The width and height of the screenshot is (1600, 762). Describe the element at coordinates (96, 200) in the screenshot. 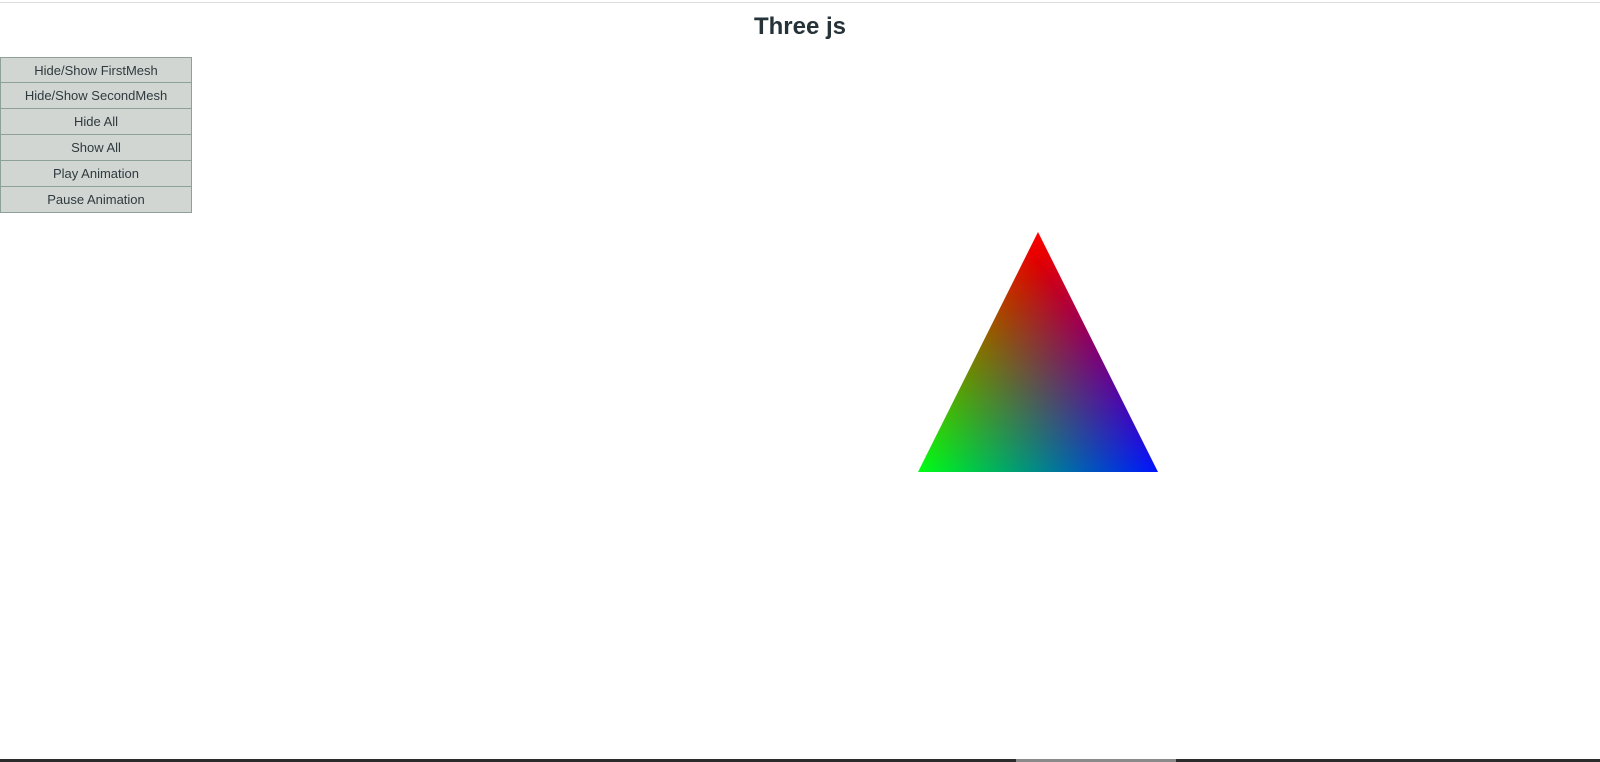

I see `pause-animation-button: Pause Animation` at that location.